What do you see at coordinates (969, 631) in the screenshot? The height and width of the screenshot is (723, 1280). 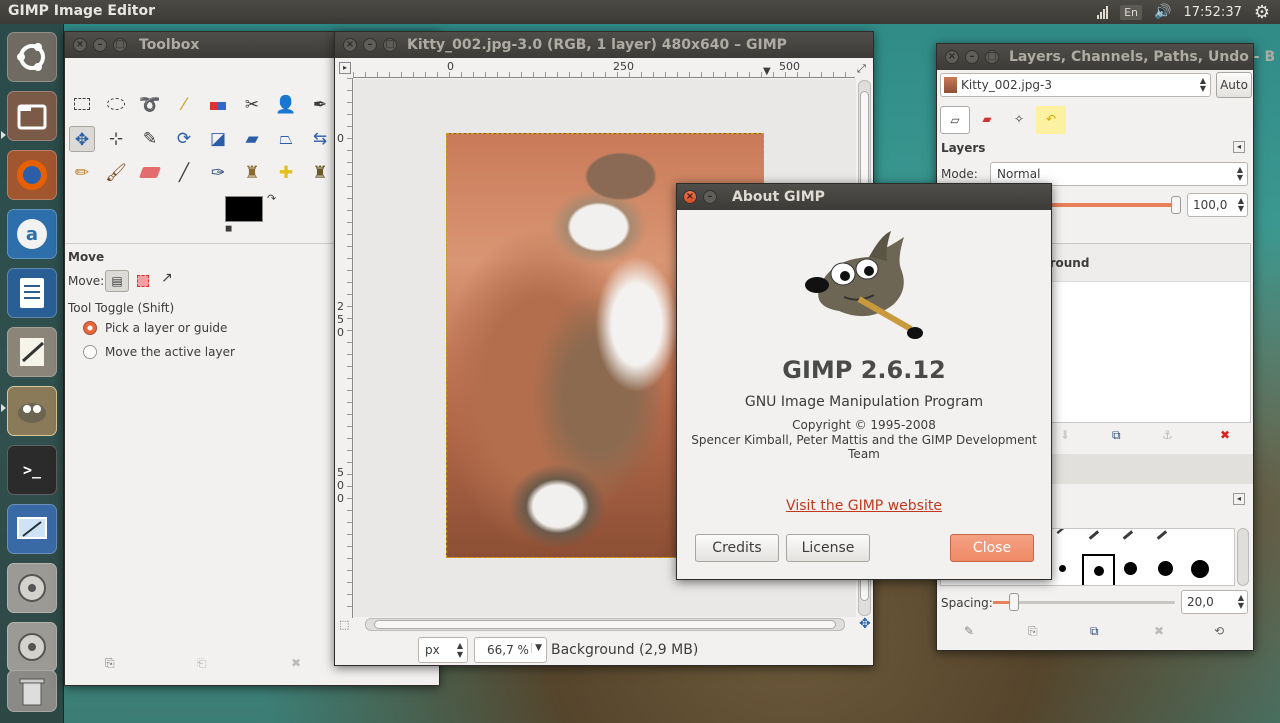 I see `edit-brush-icon: ✎` at bounding box center [969, 631].